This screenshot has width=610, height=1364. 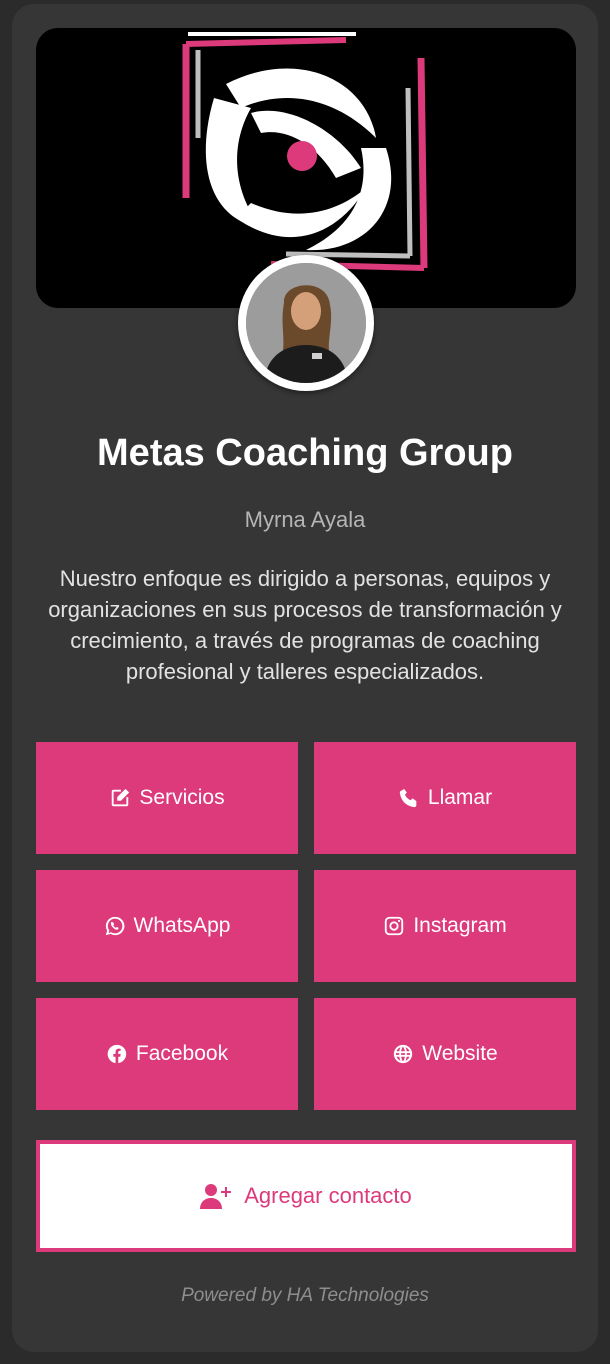 What do you see at coordinates (460, 925) in the screenshot?
I see `instagram-label: Instagram` at bounding box center [460, 925].